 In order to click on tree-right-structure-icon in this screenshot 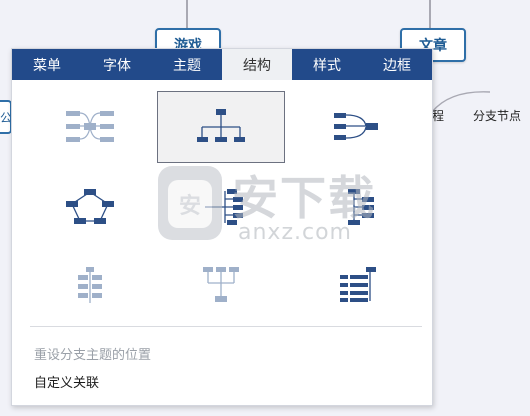, I will do `click(361, 207)`.